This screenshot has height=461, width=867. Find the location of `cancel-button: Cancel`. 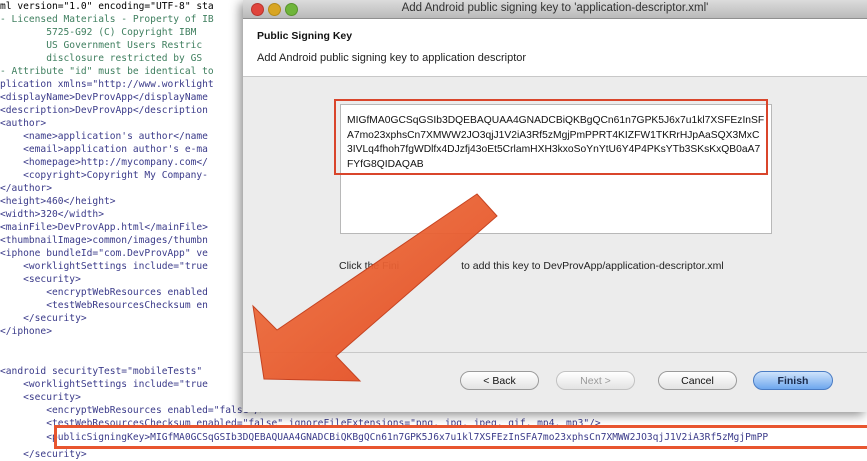

cancel-button: Cancel is located at coordinates (697, 380).